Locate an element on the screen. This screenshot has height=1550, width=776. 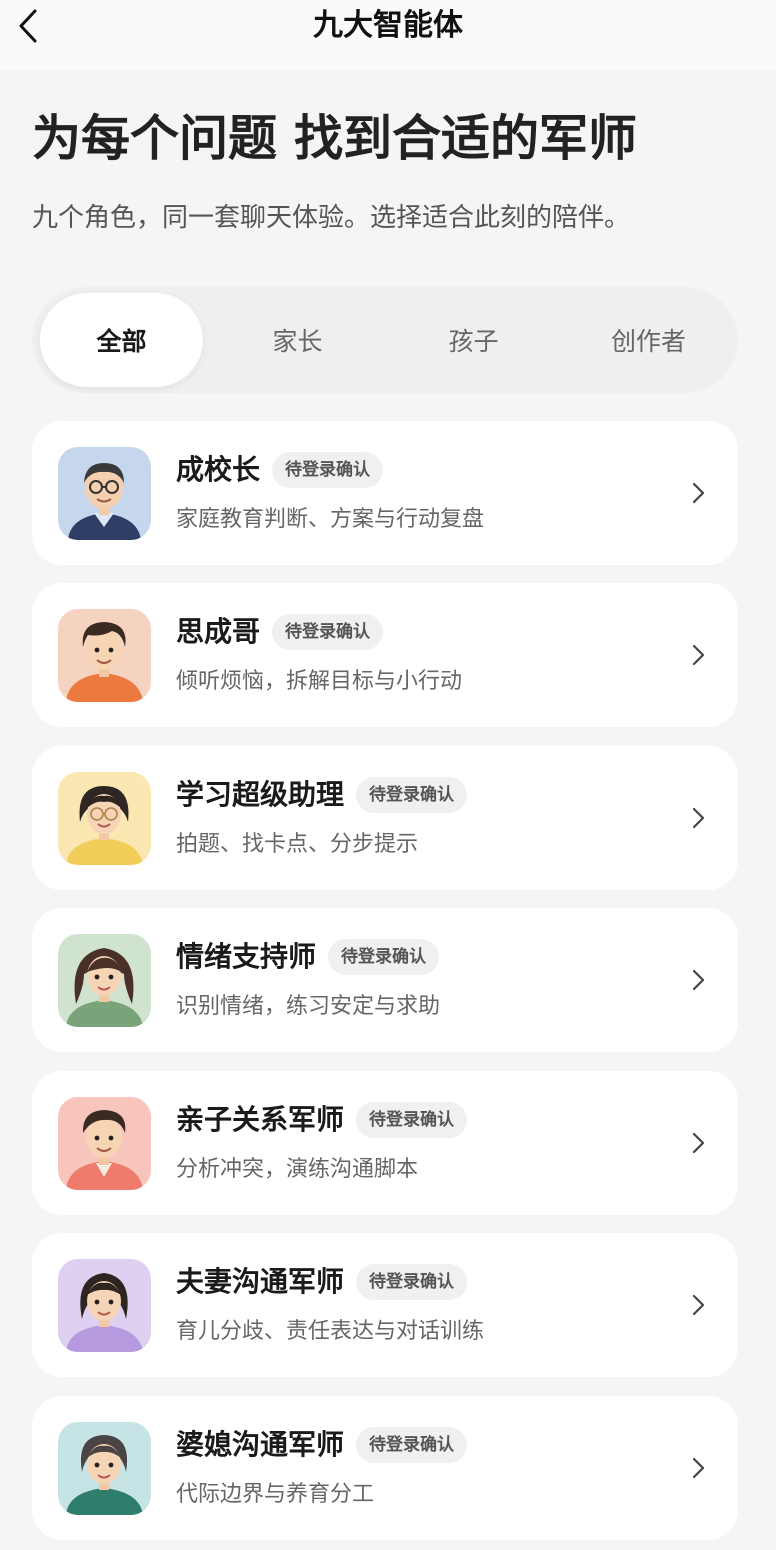
tab-creators: 创作者 is located at coordinates (648, 340).